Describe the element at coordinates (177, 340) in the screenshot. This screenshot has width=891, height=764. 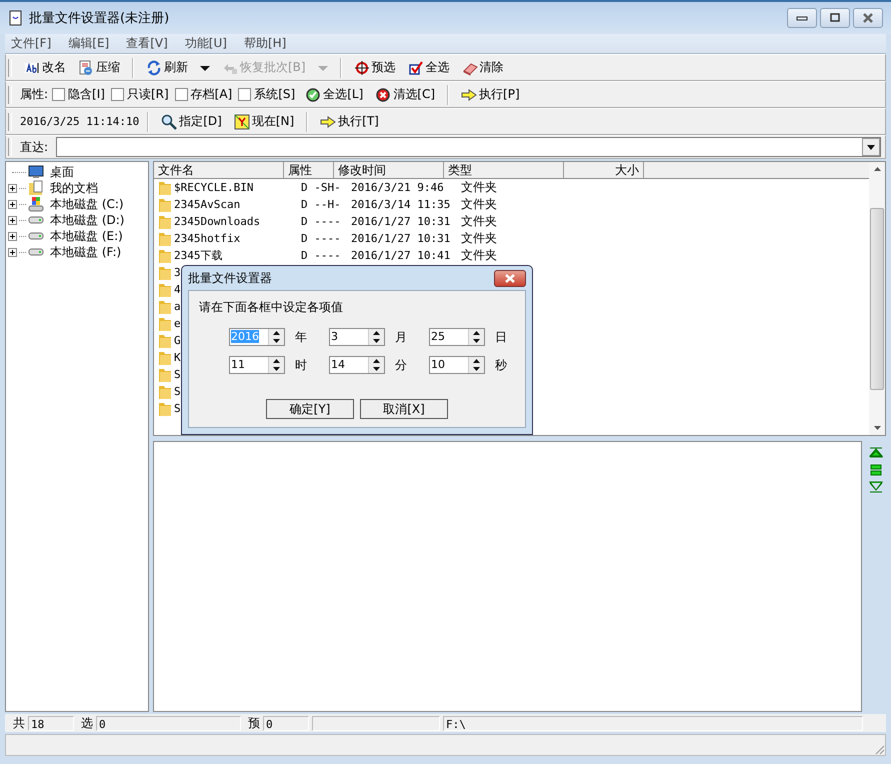
I see `table-cell: G` at that location.